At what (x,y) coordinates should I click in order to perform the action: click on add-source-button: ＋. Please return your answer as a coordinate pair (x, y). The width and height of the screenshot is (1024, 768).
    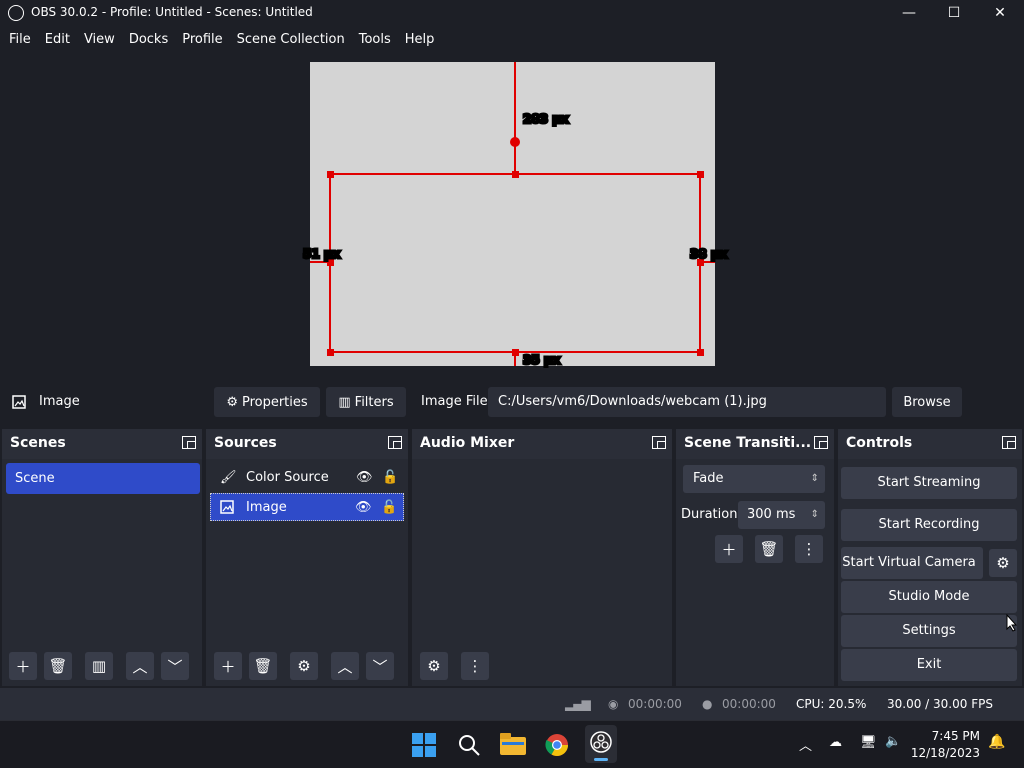
    Looking at the image, I should click on (228, 666).